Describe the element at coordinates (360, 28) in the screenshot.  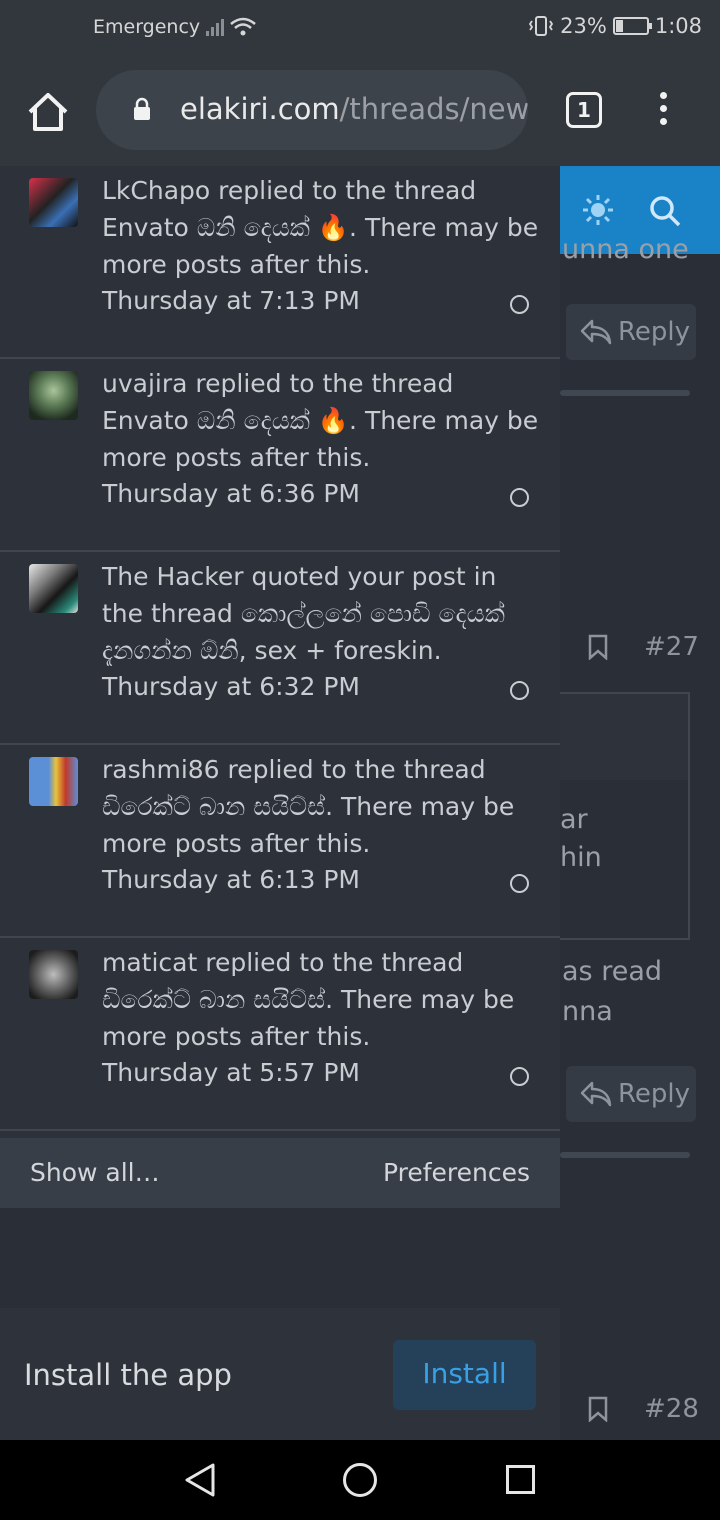
I see `status-bar: Emergency 23% 1:08` at that location.